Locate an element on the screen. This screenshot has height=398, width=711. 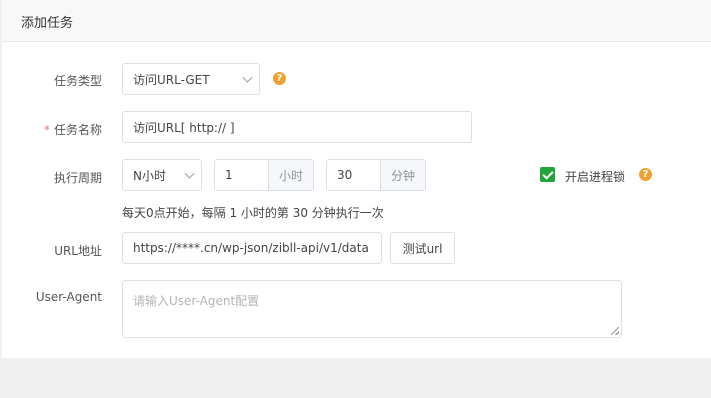
task-name-label: * 任务名称 is located at coordinates (57, 129).